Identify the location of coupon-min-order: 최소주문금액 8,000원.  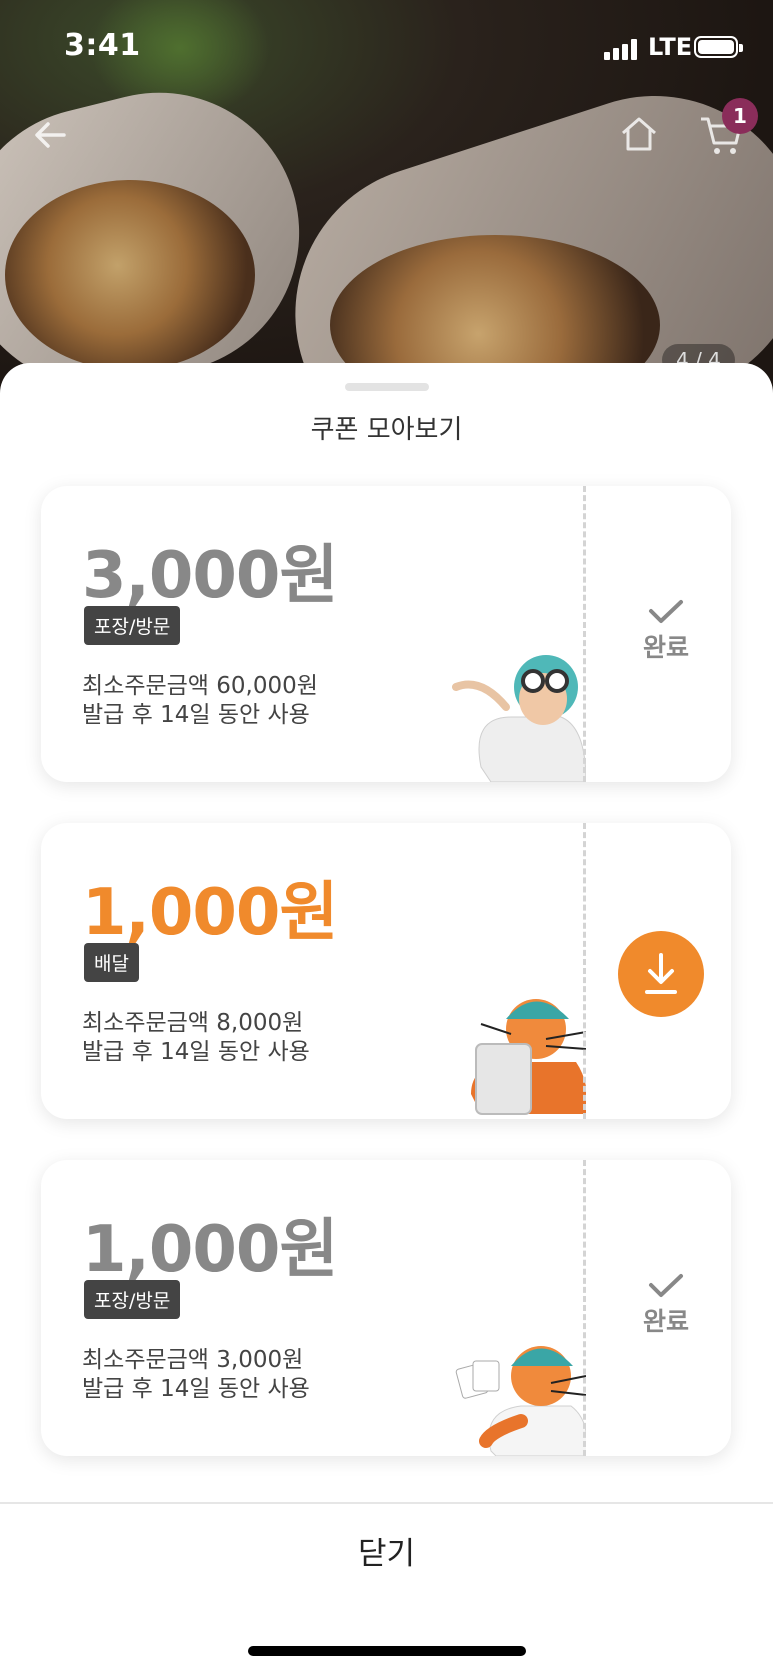
(193, 1023).